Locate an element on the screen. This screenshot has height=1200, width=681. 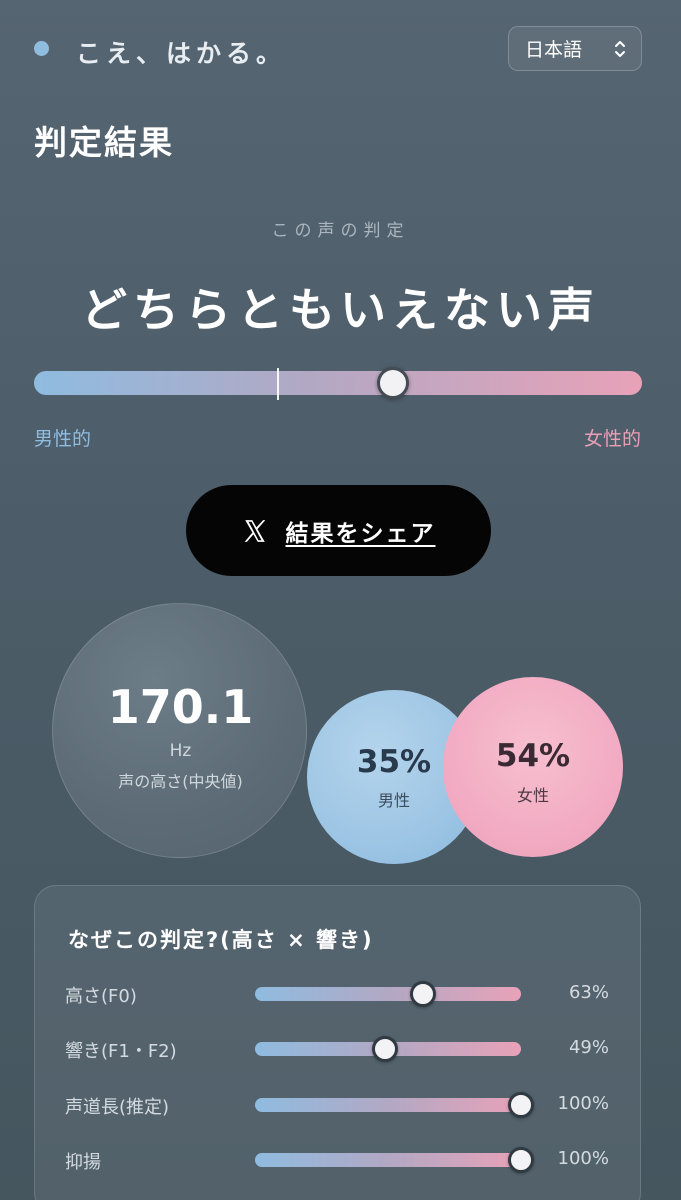
x-logo-icon is located at coordinates (254, 530).